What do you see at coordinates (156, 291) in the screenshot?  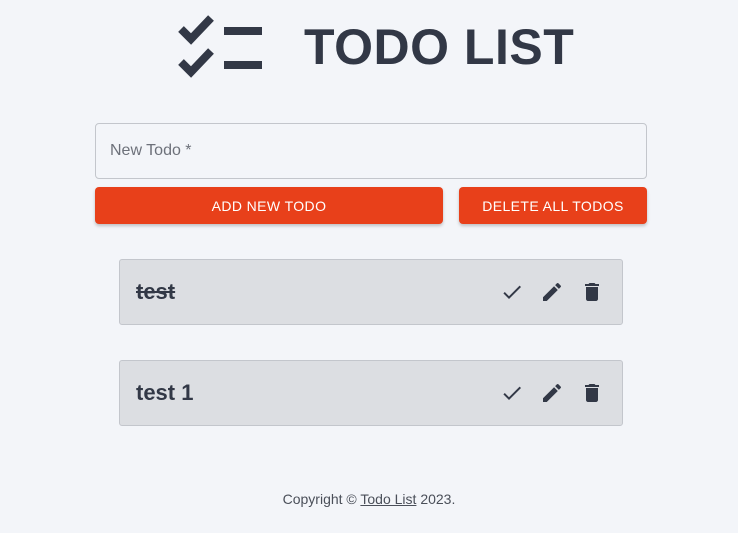 I see `todo-text: test` at bounding box center [156, 291].